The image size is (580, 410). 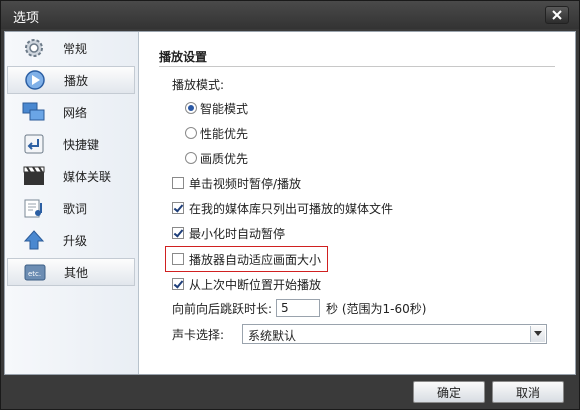 What do you see at coordinates (34, 176) in the screenshot?
I see `clapperboard-icon` at bounding box center [34, 176].